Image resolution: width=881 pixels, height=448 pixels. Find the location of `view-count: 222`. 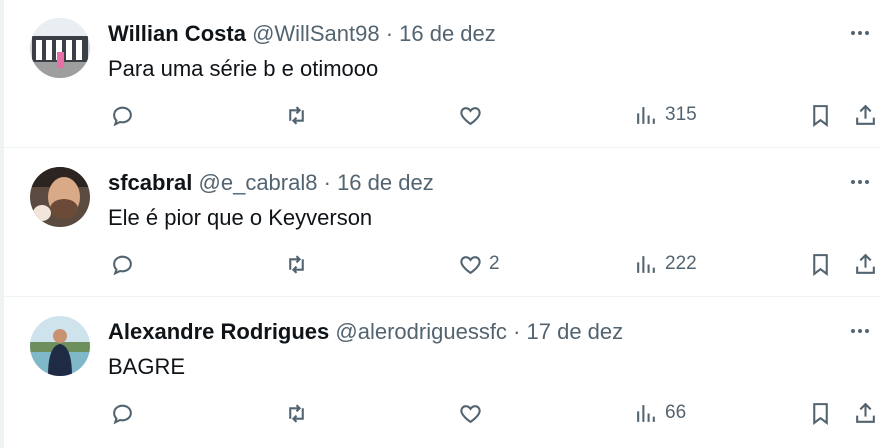

view-count: 222 is located at coordinates (681, 263).